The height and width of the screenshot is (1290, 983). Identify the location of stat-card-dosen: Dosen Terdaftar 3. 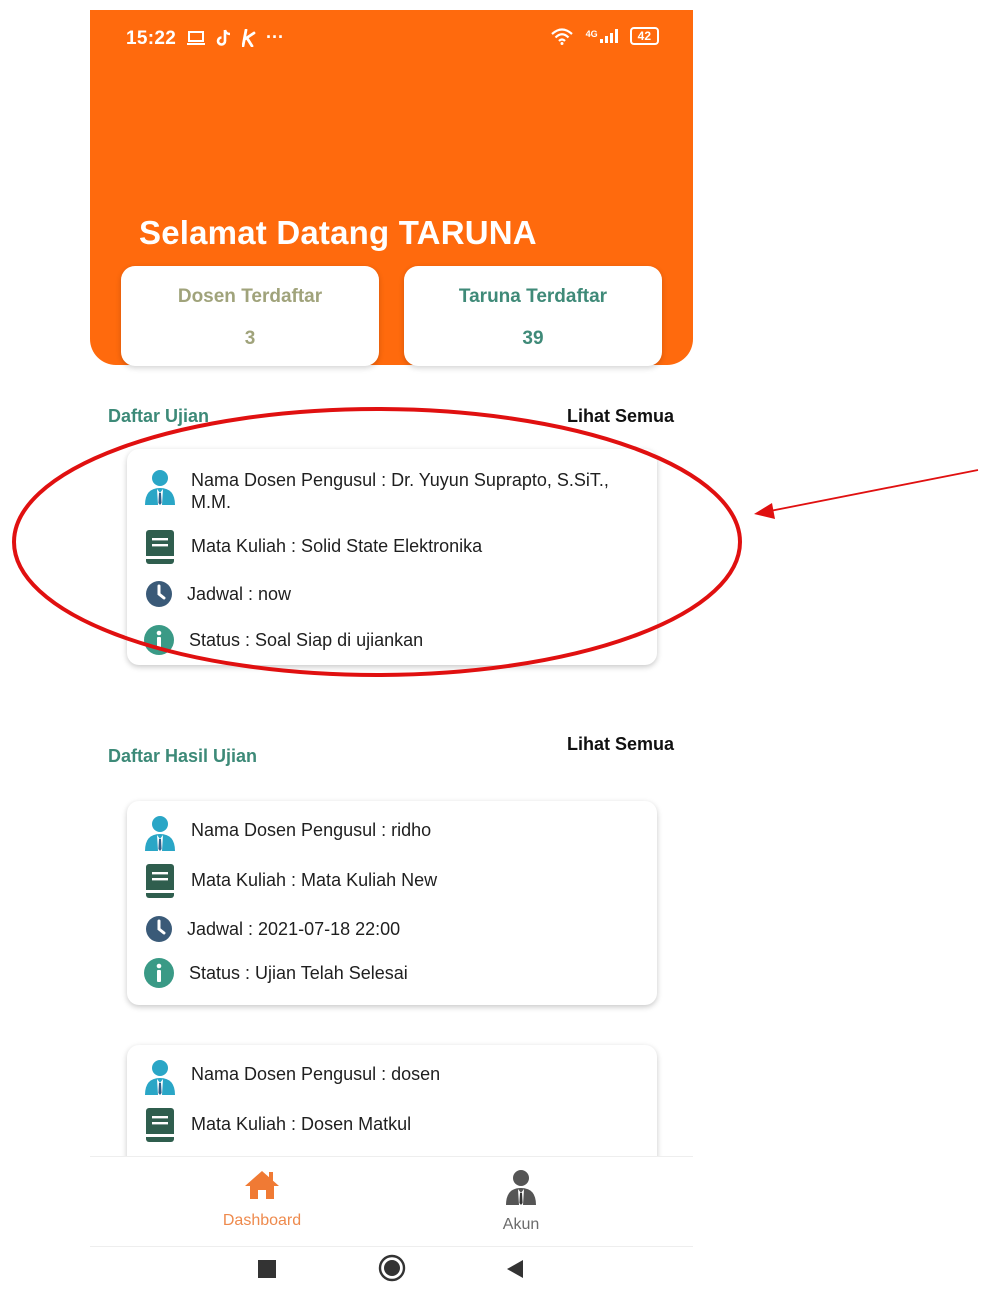
(250, 316).